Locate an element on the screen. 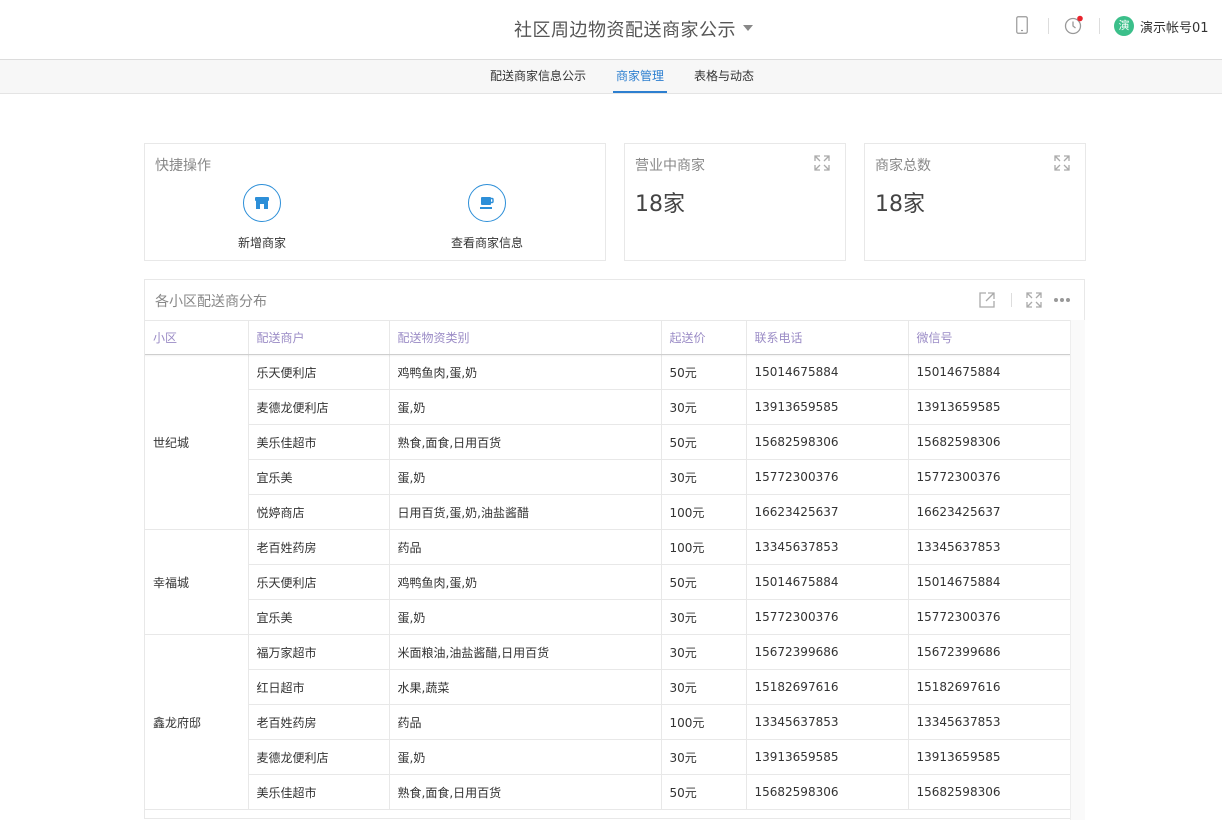 This screenshot has height=820, width=1222. phone-cell: 13913659585 is located at coordinates (827, 757).